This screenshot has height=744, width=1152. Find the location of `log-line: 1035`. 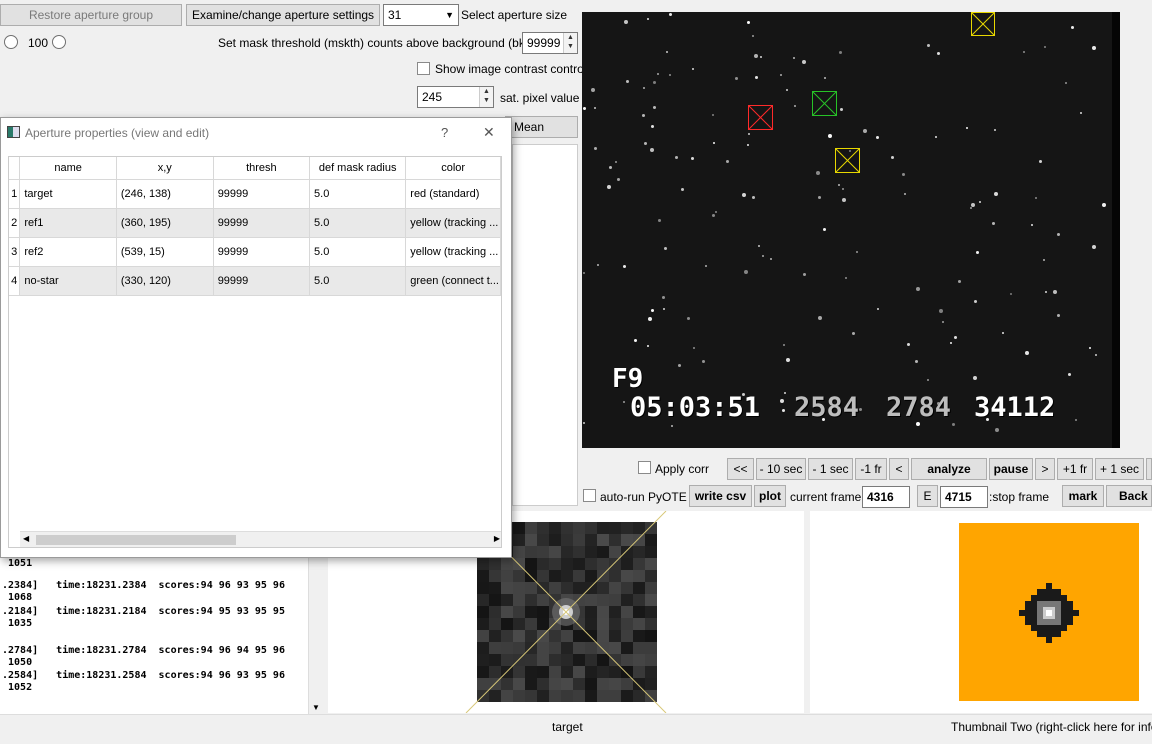

log-line: 1035 is located at coordinates (17, 623).